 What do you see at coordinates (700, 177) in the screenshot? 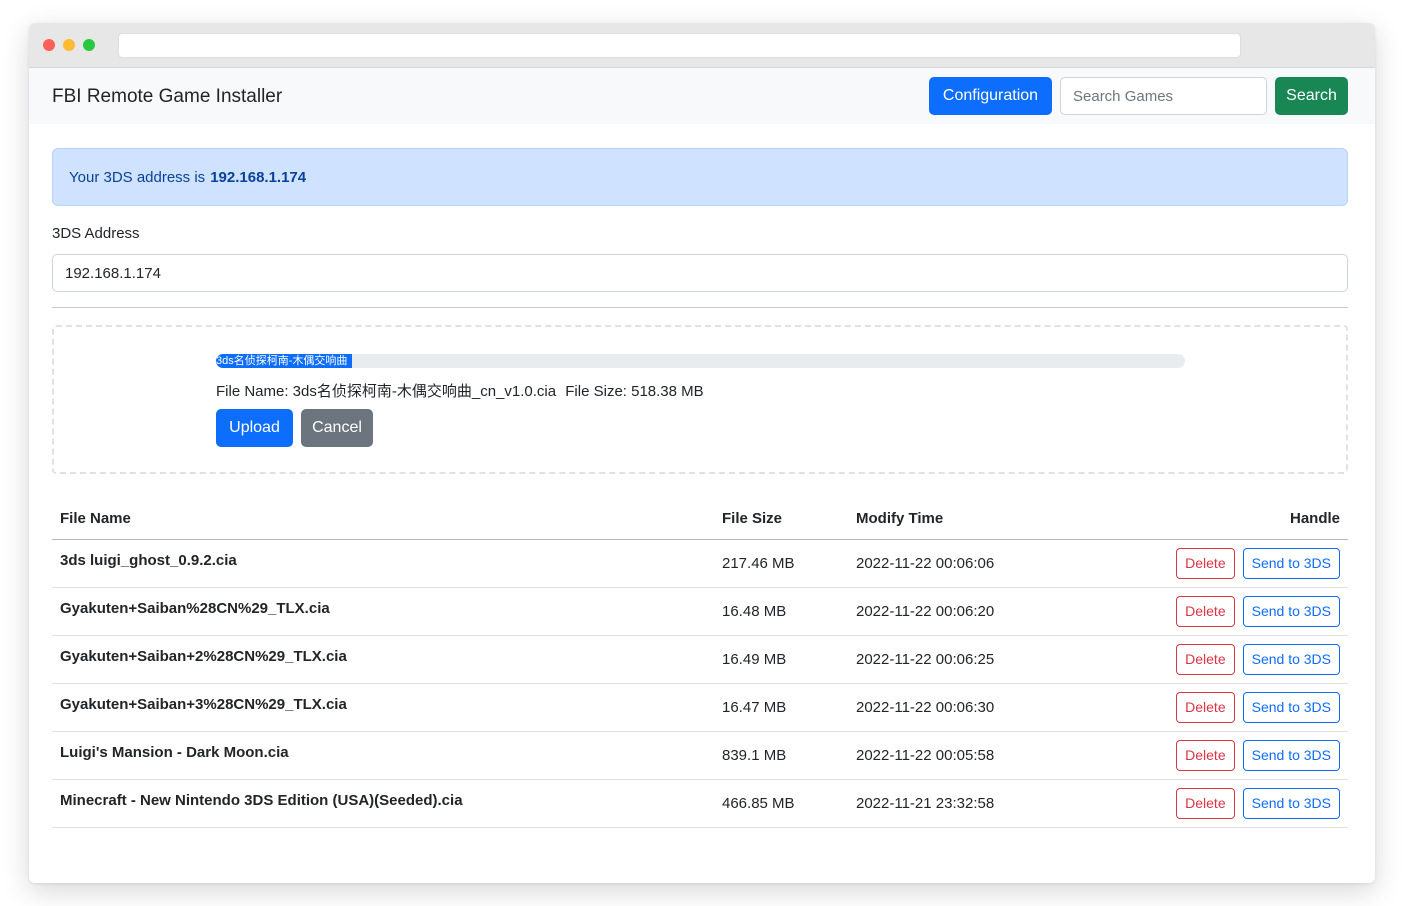
I see `address-alert: Your 3DS address is 192.168.1.174` at bounding box center [700, 177].